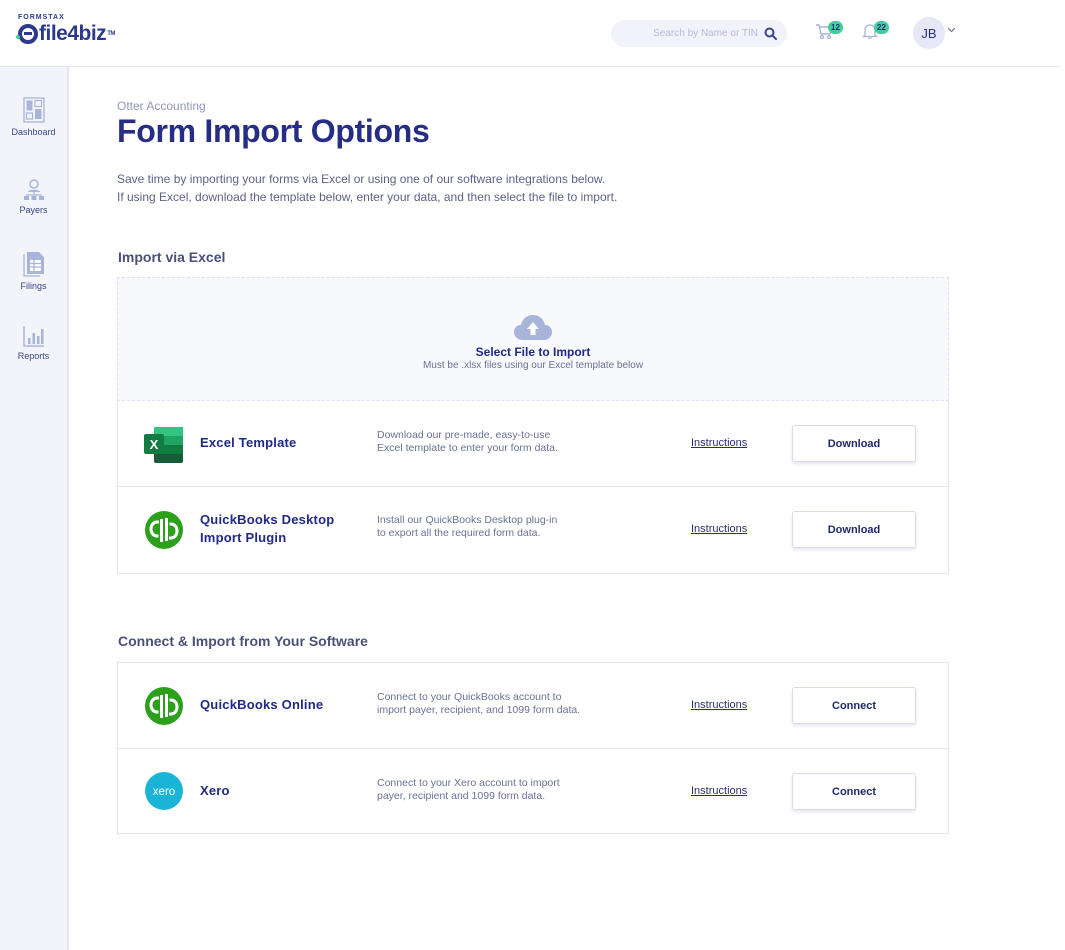  I want to click on section-title-import-excel: Import via Excel, so click(172, 257).